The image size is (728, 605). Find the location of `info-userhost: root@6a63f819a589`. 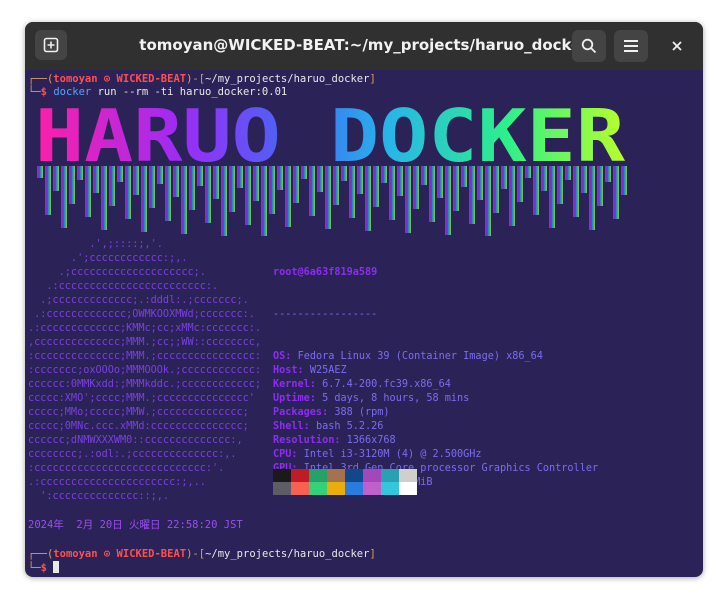

info-userhost: root@6a63f819a589 is located at coordinates (325, 272).